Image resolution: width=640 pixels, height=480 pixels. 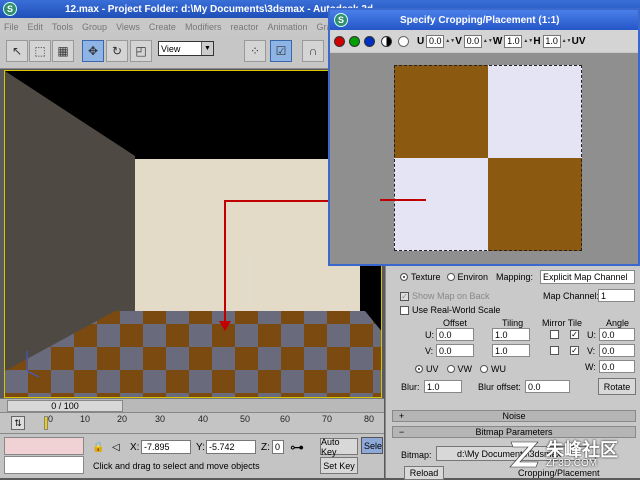 What do you see at coordinates (141, 51) in the screenshot?
I see `scale-icon: ◰` at bounding box center [141, 51].